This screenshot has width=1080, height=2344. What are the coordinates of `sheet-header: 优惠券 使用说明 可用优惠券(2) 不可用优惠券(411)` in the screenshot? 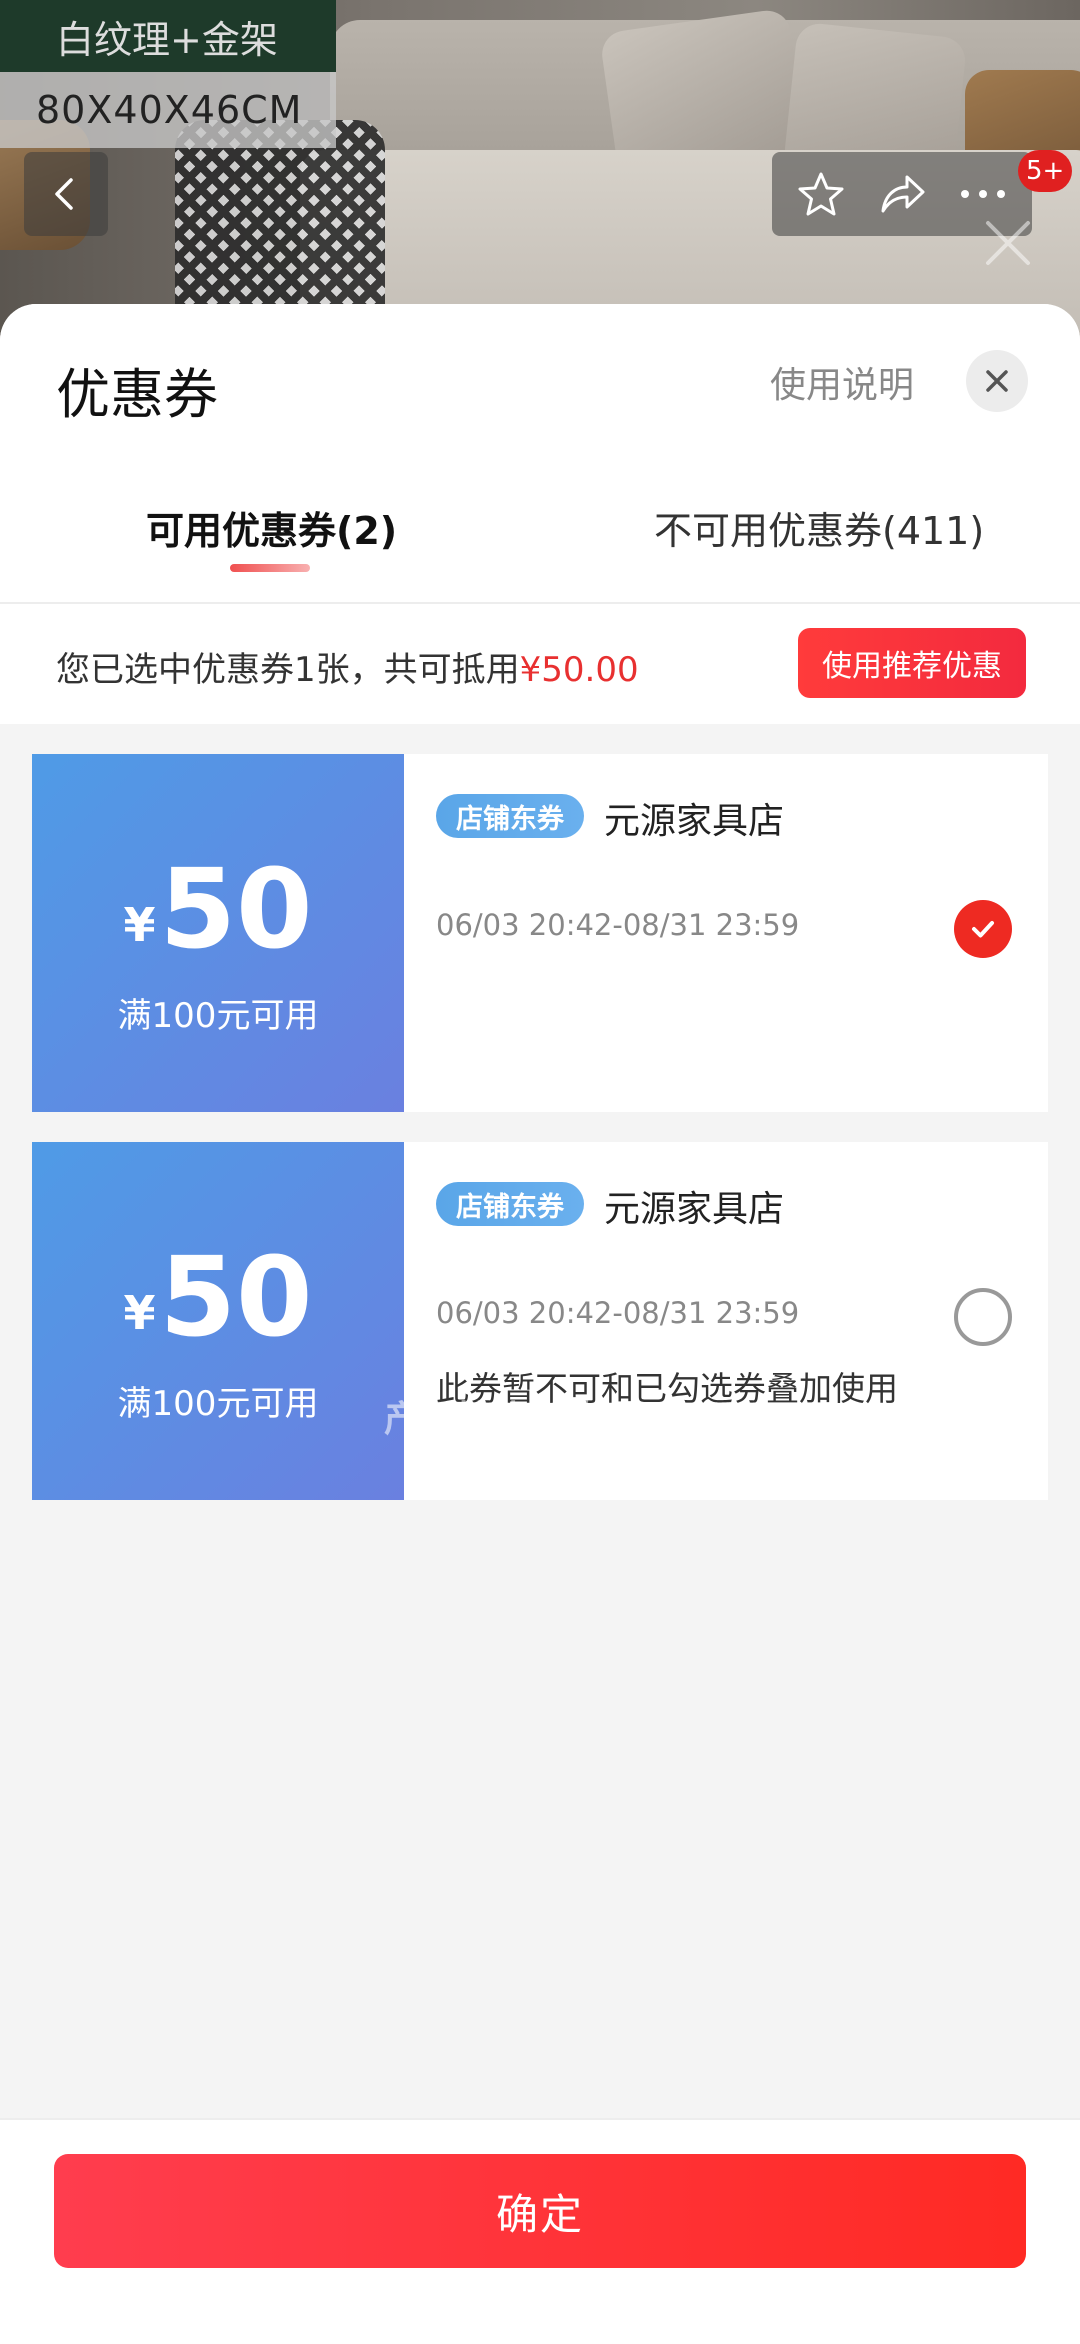 It's located at (540, 454).